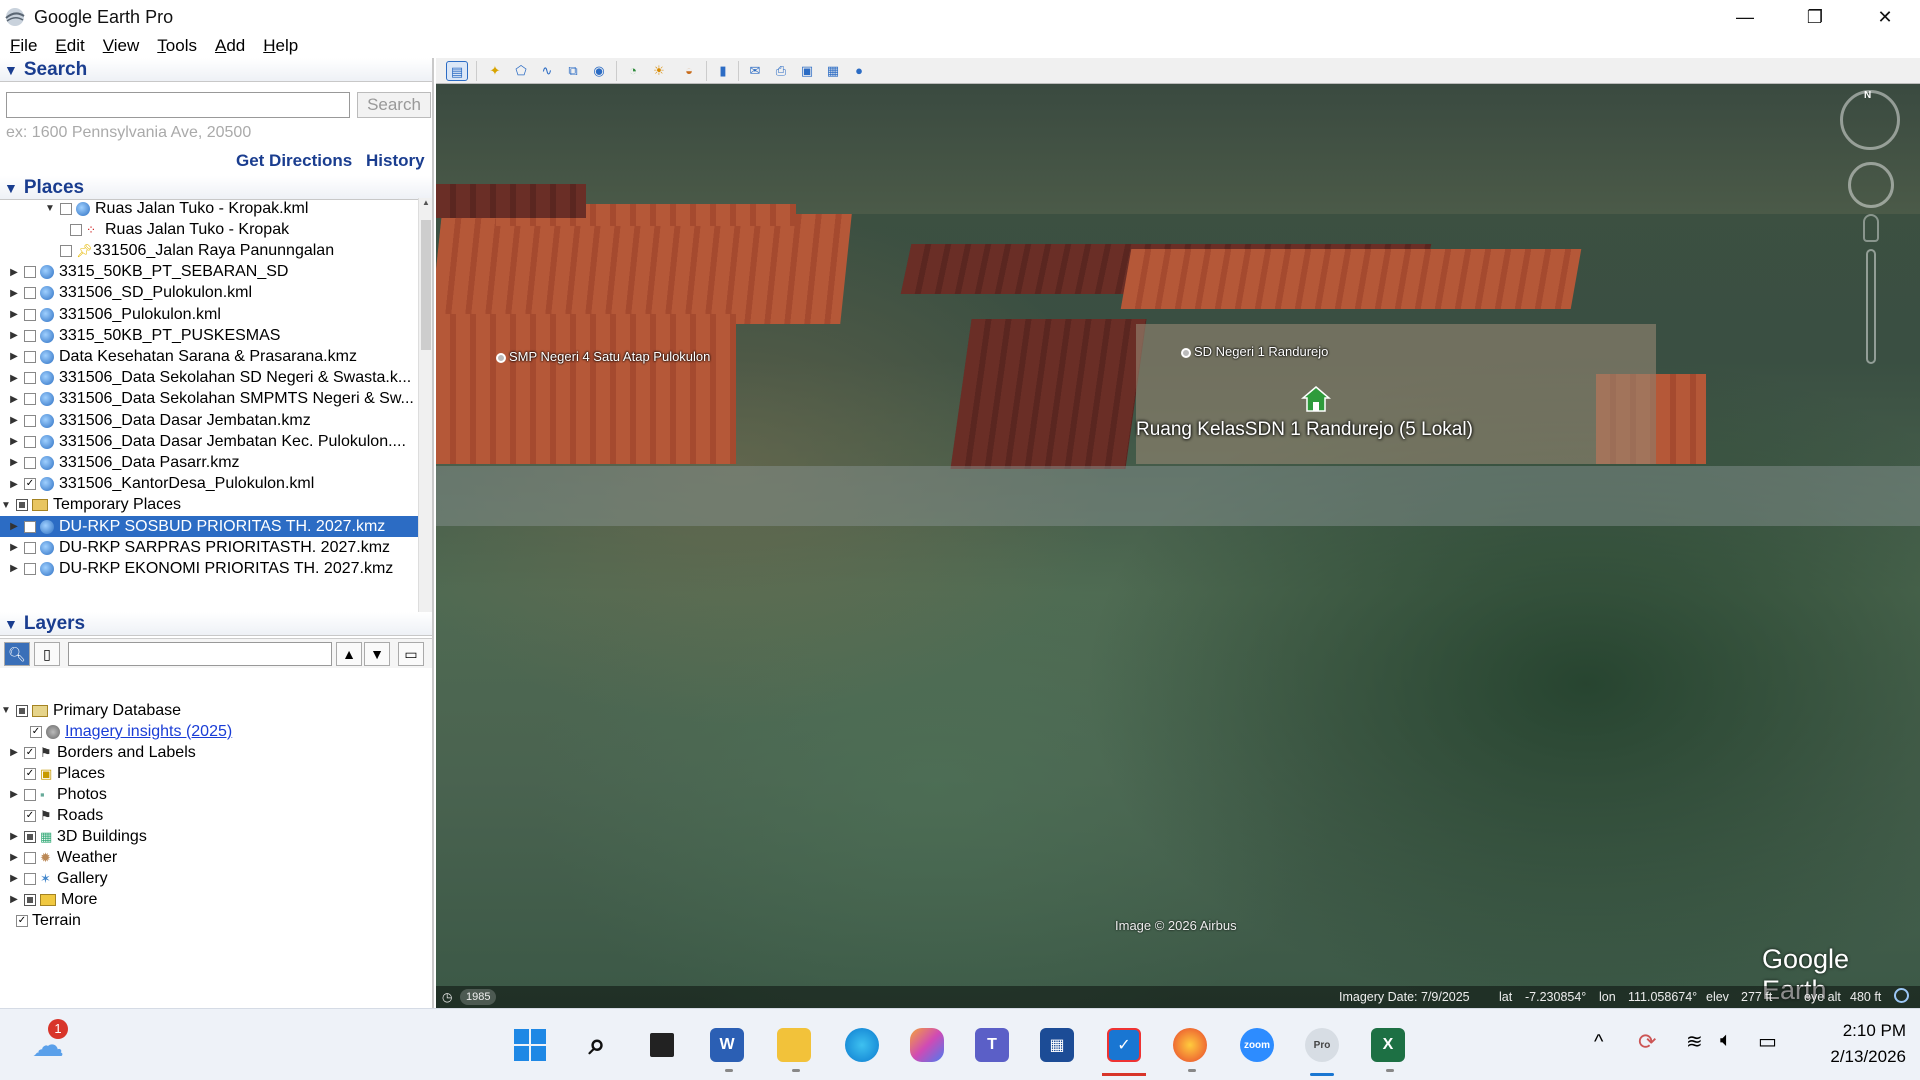 The height and width of the screenshot is (1080, 1920). Describe the element at coordinates (1885, 17) in the screenshot. I see `close-button: ✕` at that location.